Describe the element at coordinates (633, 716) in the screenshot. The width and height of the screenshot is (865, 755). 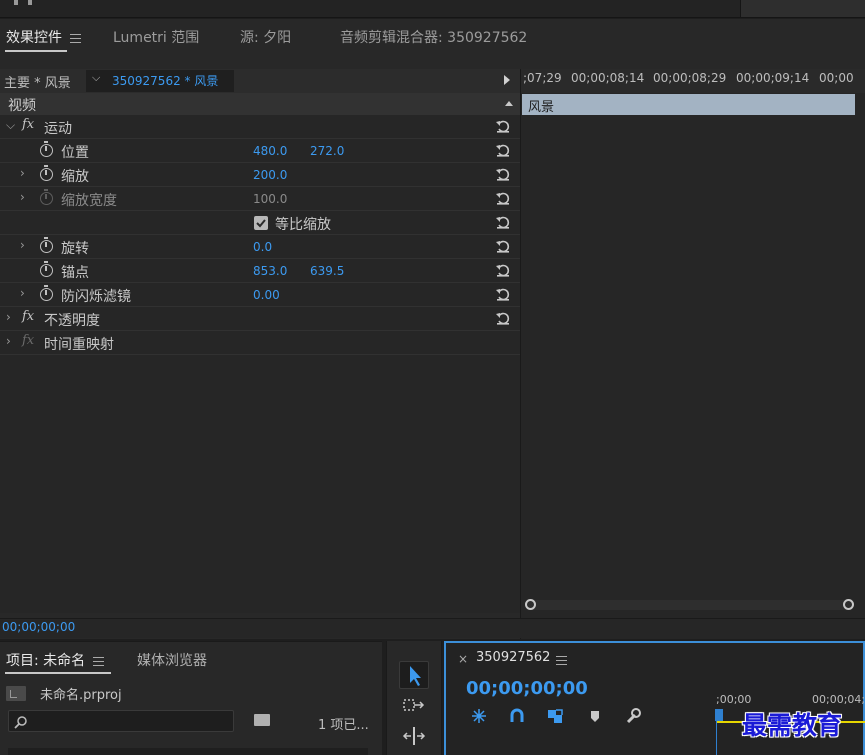
I see `wrench-icon` at that location.